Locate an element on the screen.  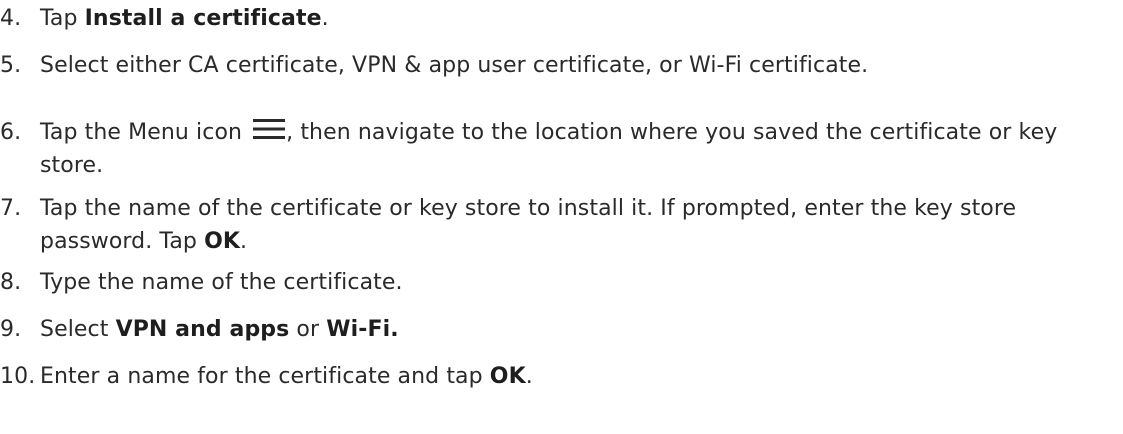
step-text: Type the name of the certificate. is located at coordinates (577, 282).